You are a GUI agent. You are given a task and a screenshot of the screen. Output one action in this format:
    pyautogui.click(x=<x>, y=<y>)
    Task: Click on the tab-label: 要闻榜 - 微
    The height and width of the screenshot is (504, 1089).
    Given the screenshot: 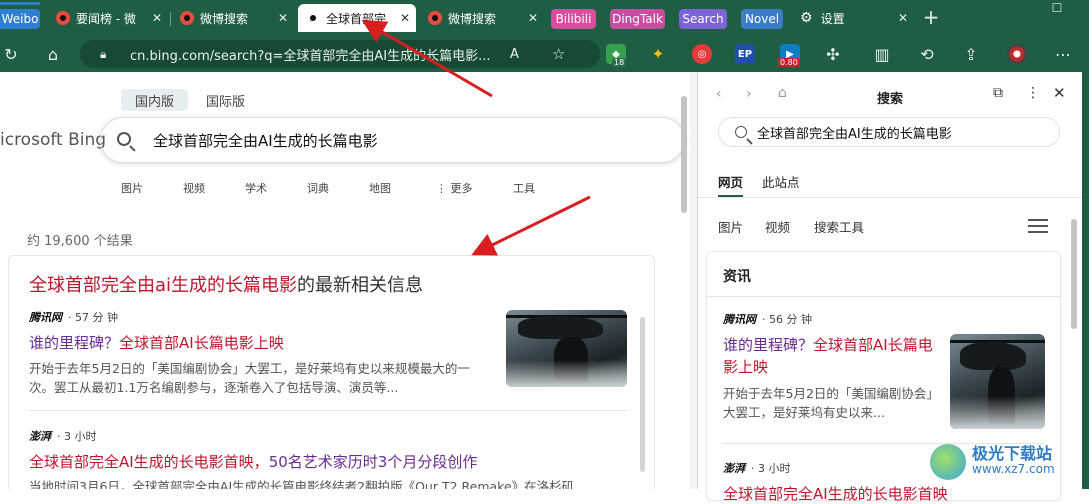 What is the action you would take?
    pyautogui.click(x=106, y=18)
    